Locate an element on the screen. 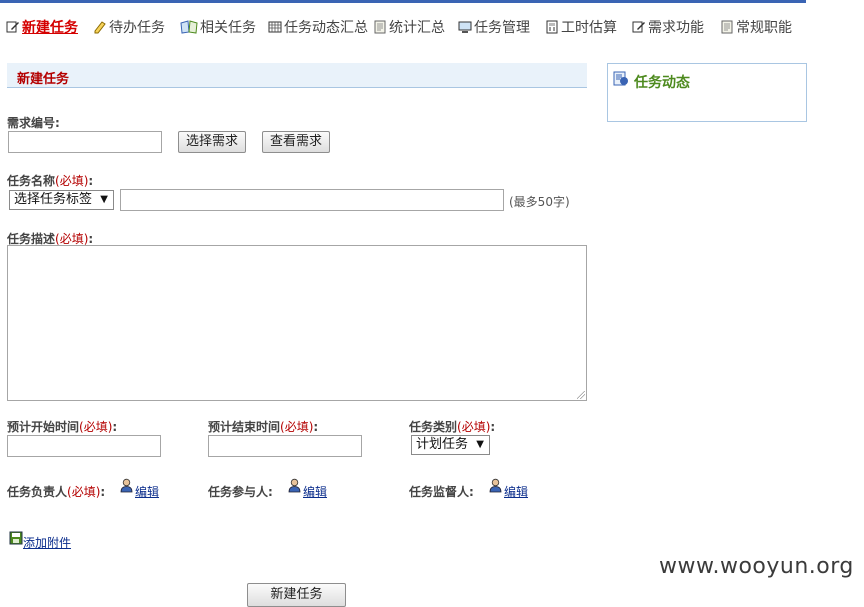 Image resolution: width=864 pixels, height=607 pixels. calendar-icon is located at coordinates (275, 27).